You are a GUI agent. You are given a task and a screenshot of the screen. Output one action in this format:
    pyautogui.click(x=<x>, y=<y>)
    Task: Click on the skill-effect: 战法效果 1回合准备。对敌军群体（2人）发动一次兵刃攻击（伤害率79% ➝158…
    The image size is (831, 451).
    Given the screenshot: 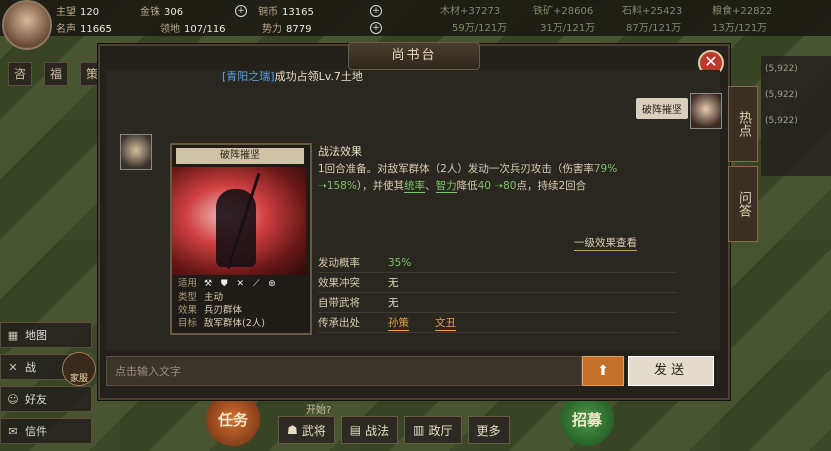 What is the action you would take?
    pyautogui.click(x=499, y=197)
    